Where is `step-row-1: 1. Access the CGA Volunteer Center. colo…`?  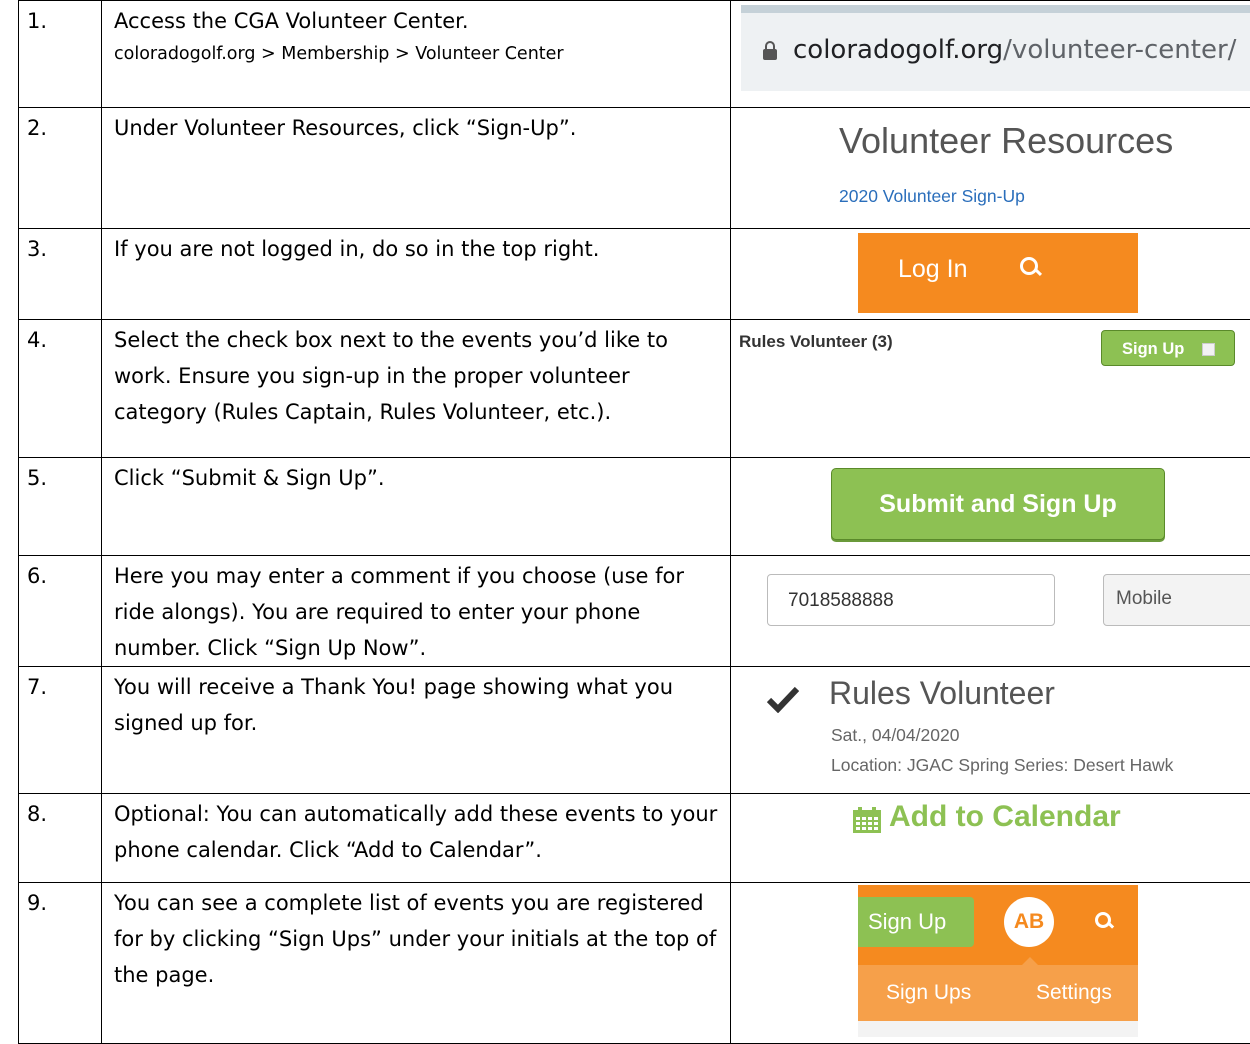 step-row-1: 1. Access the CGA Volunteer Center. colo… is located at coordinates (634, 54).